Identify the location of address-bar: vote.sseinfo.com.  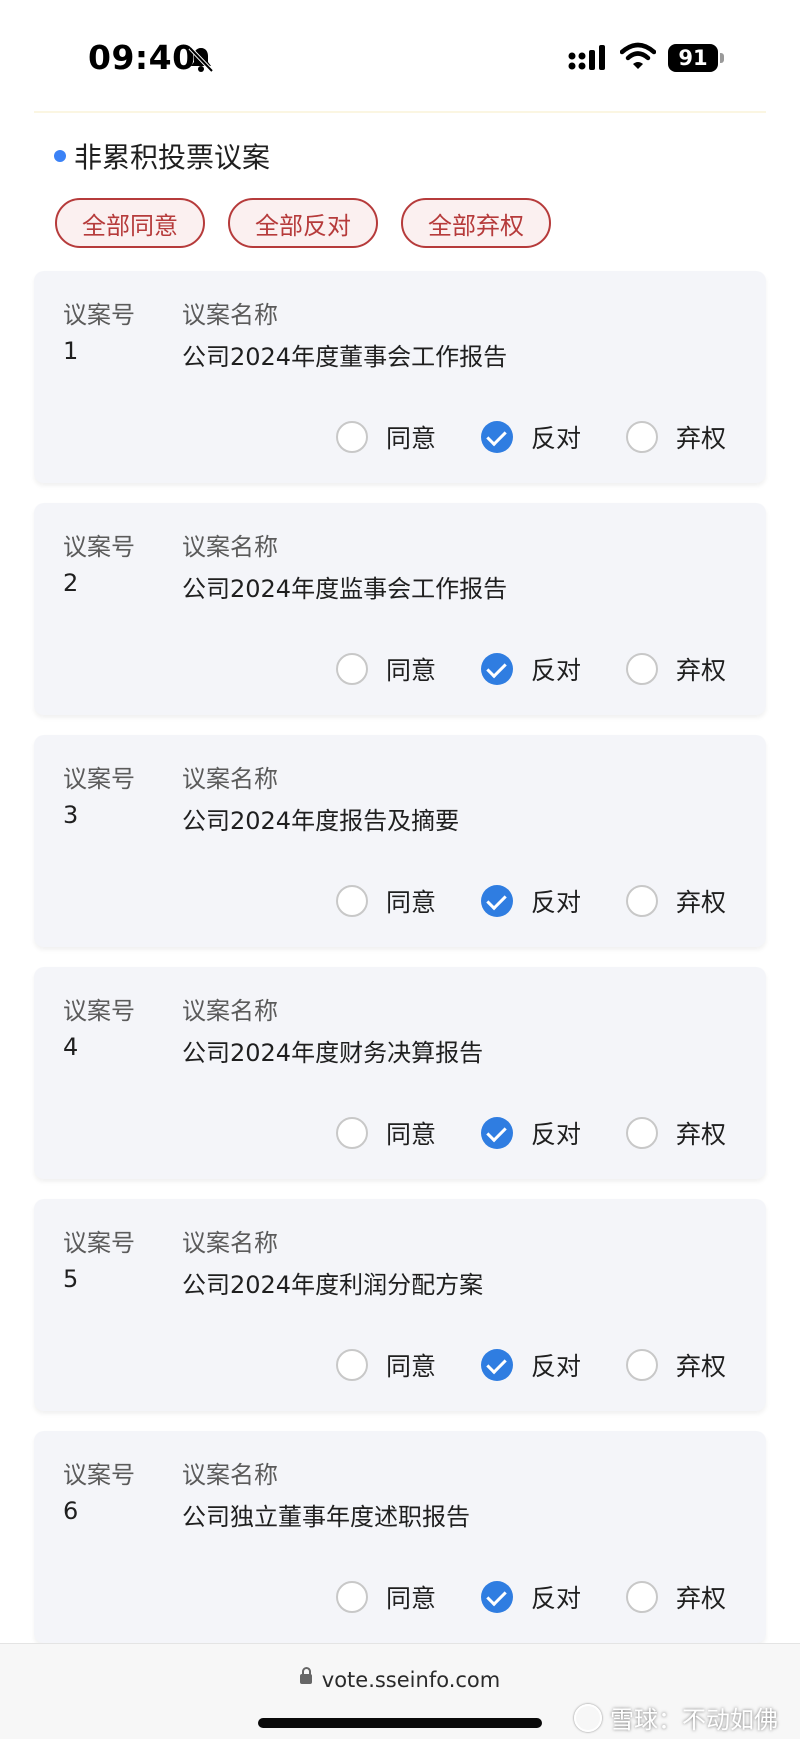
(400, 1679).